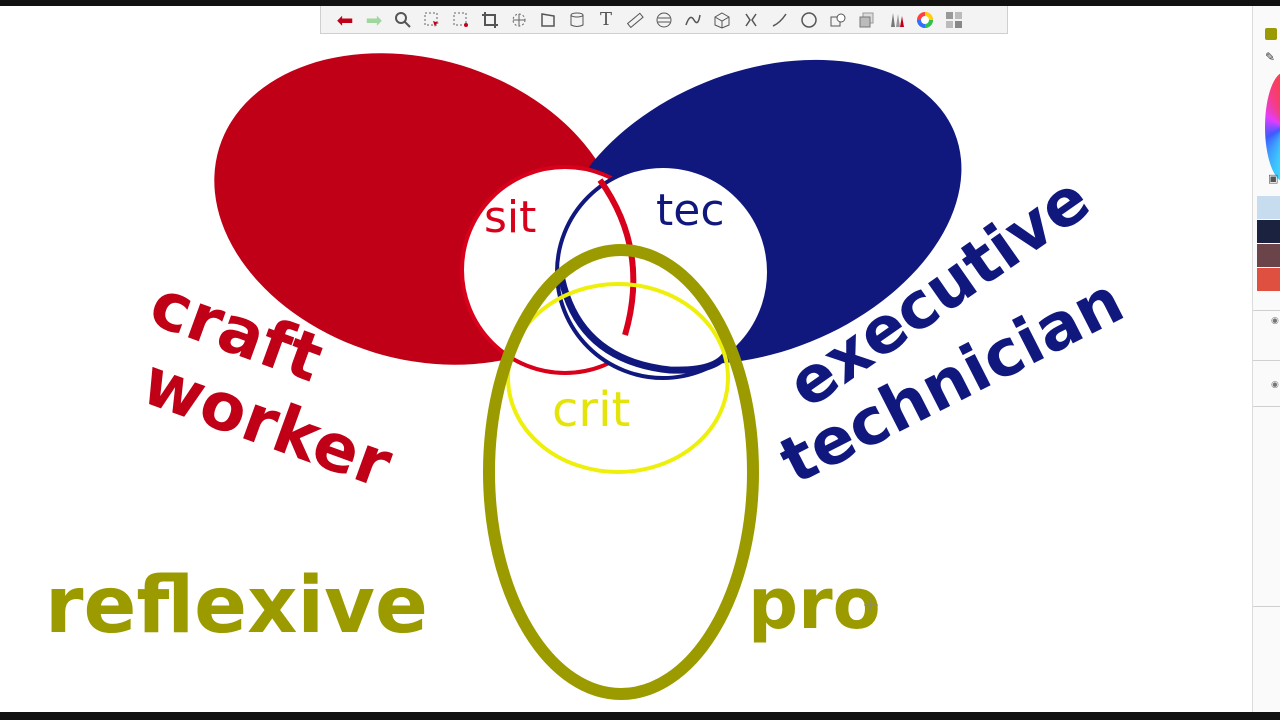 Image resolution: width=1280 pixels, height=720 pixels. Describe the element at coordinates (374, 20) in the screenshot. I see `redo-arrow-icon: ➡` at that location.